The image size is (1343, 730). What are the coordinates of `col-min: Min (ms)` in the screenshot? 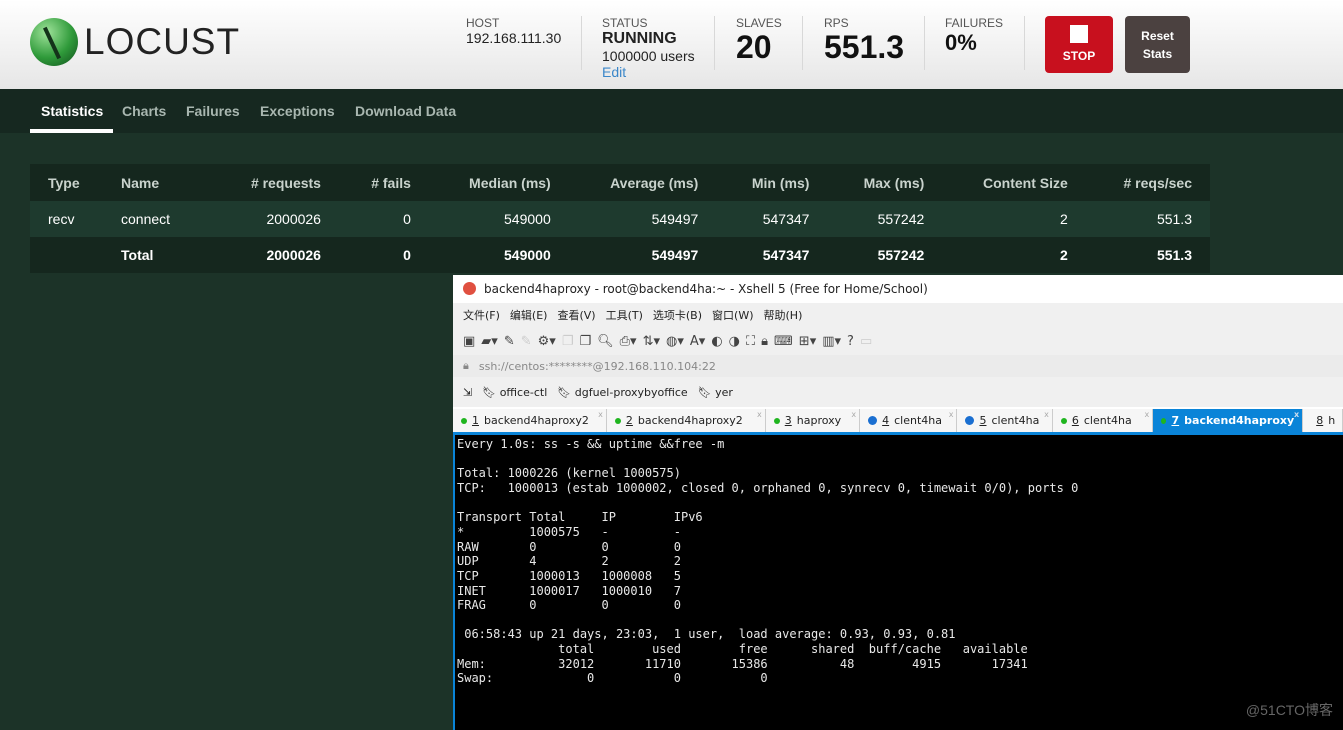 It's located at (772, 182).